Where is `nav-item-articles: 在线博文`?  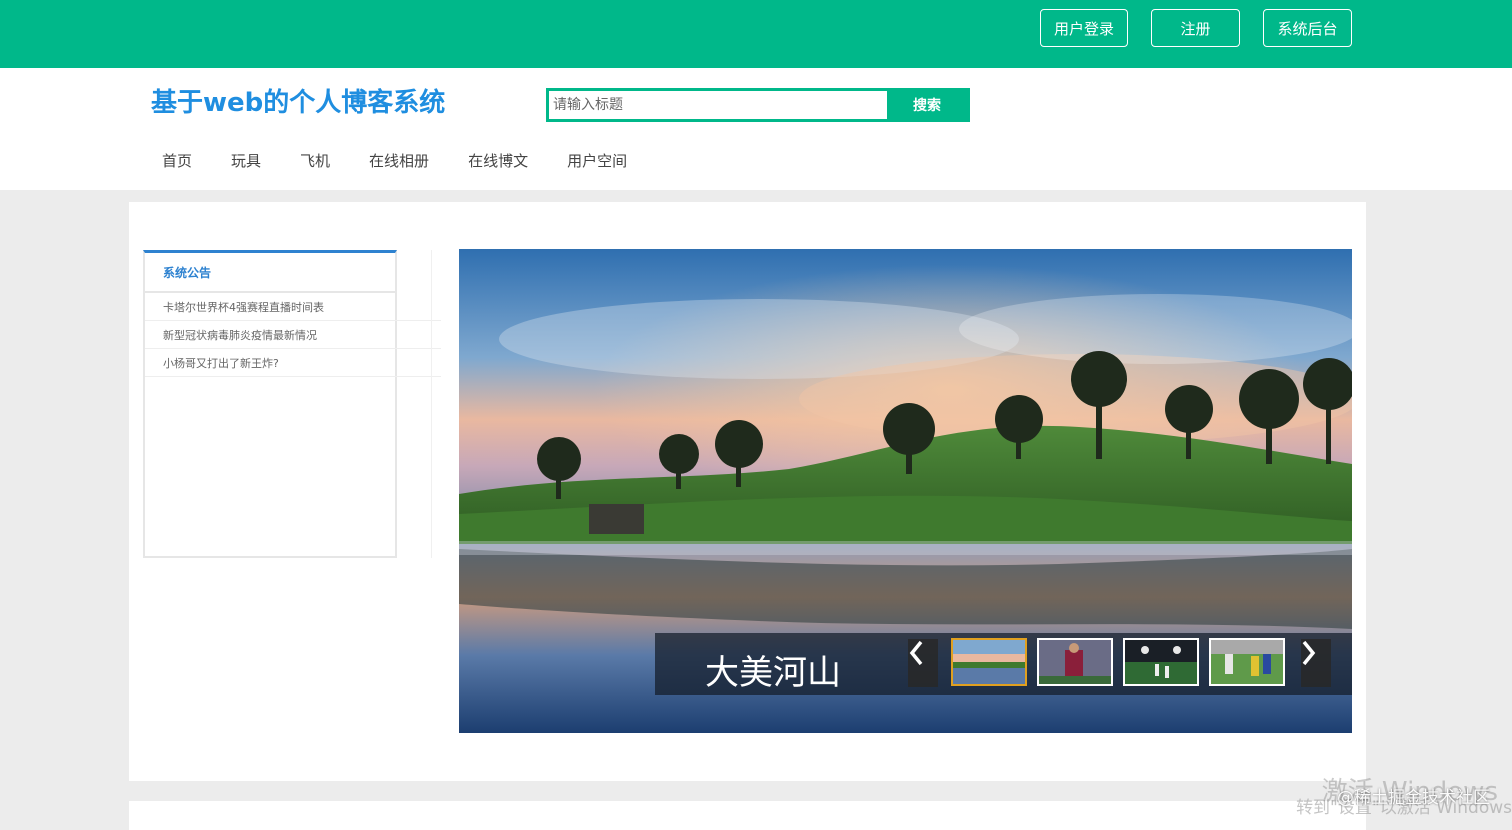
nav-item-articles: 在线博文 is located at coordinates (498, 160).